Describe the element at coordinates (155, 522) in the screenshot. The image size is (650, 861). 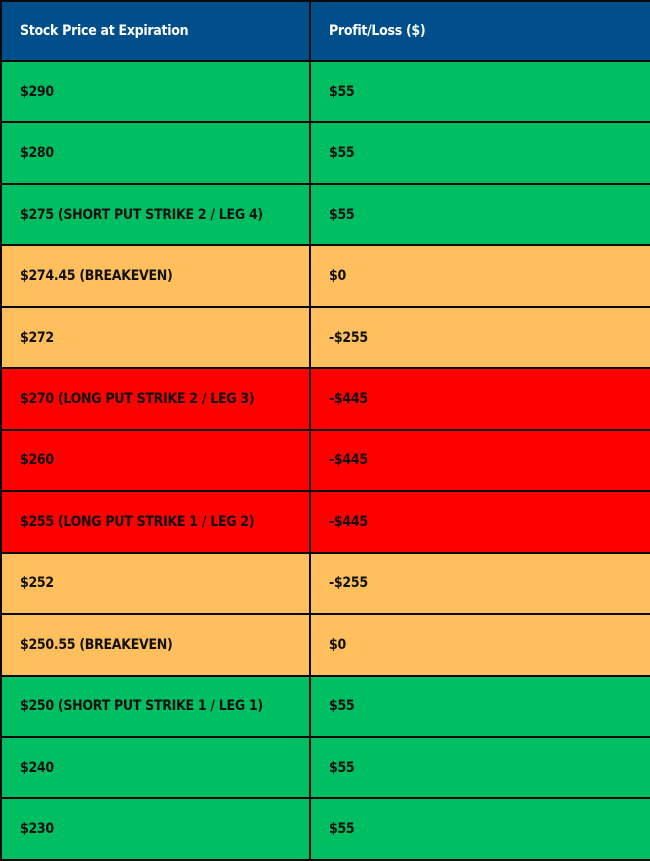
I see `stock-price-cell: $255 (LONG PUT STRIKE 1 / LEG 2)` at that location.